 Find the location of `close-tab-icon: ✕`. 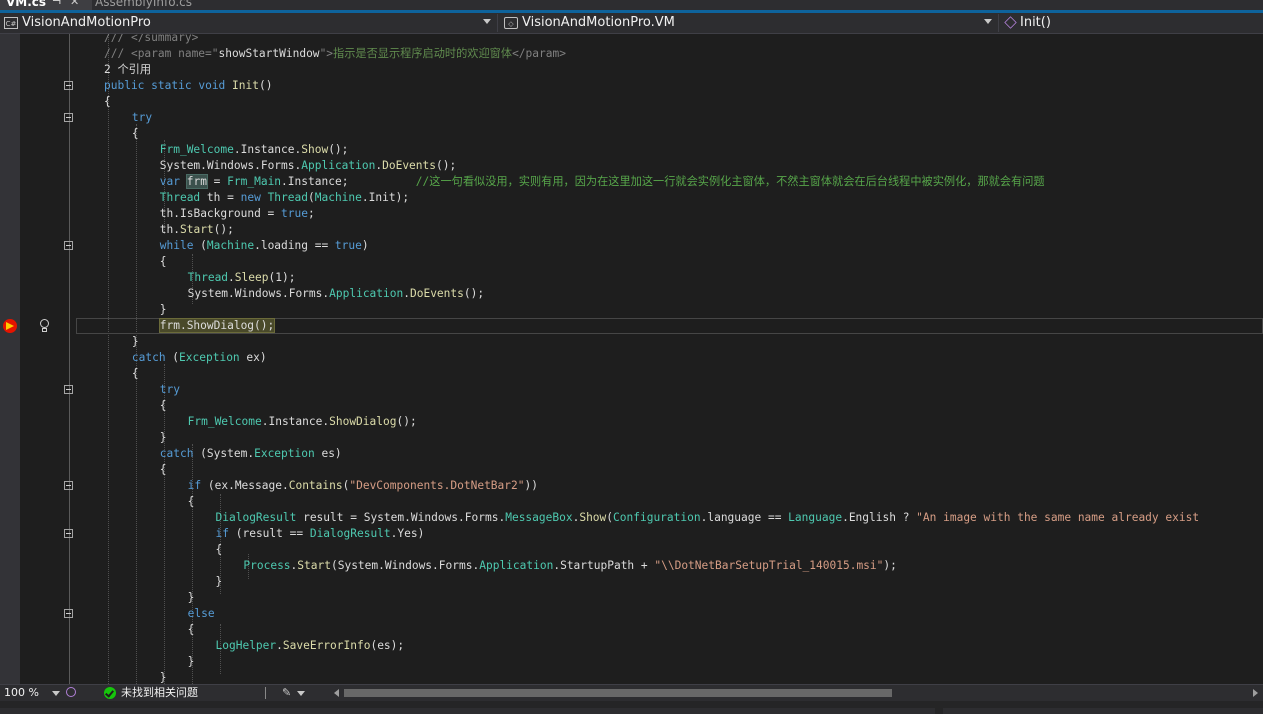

close-tab-icon: ✕ is located at coordinates (74, 5).